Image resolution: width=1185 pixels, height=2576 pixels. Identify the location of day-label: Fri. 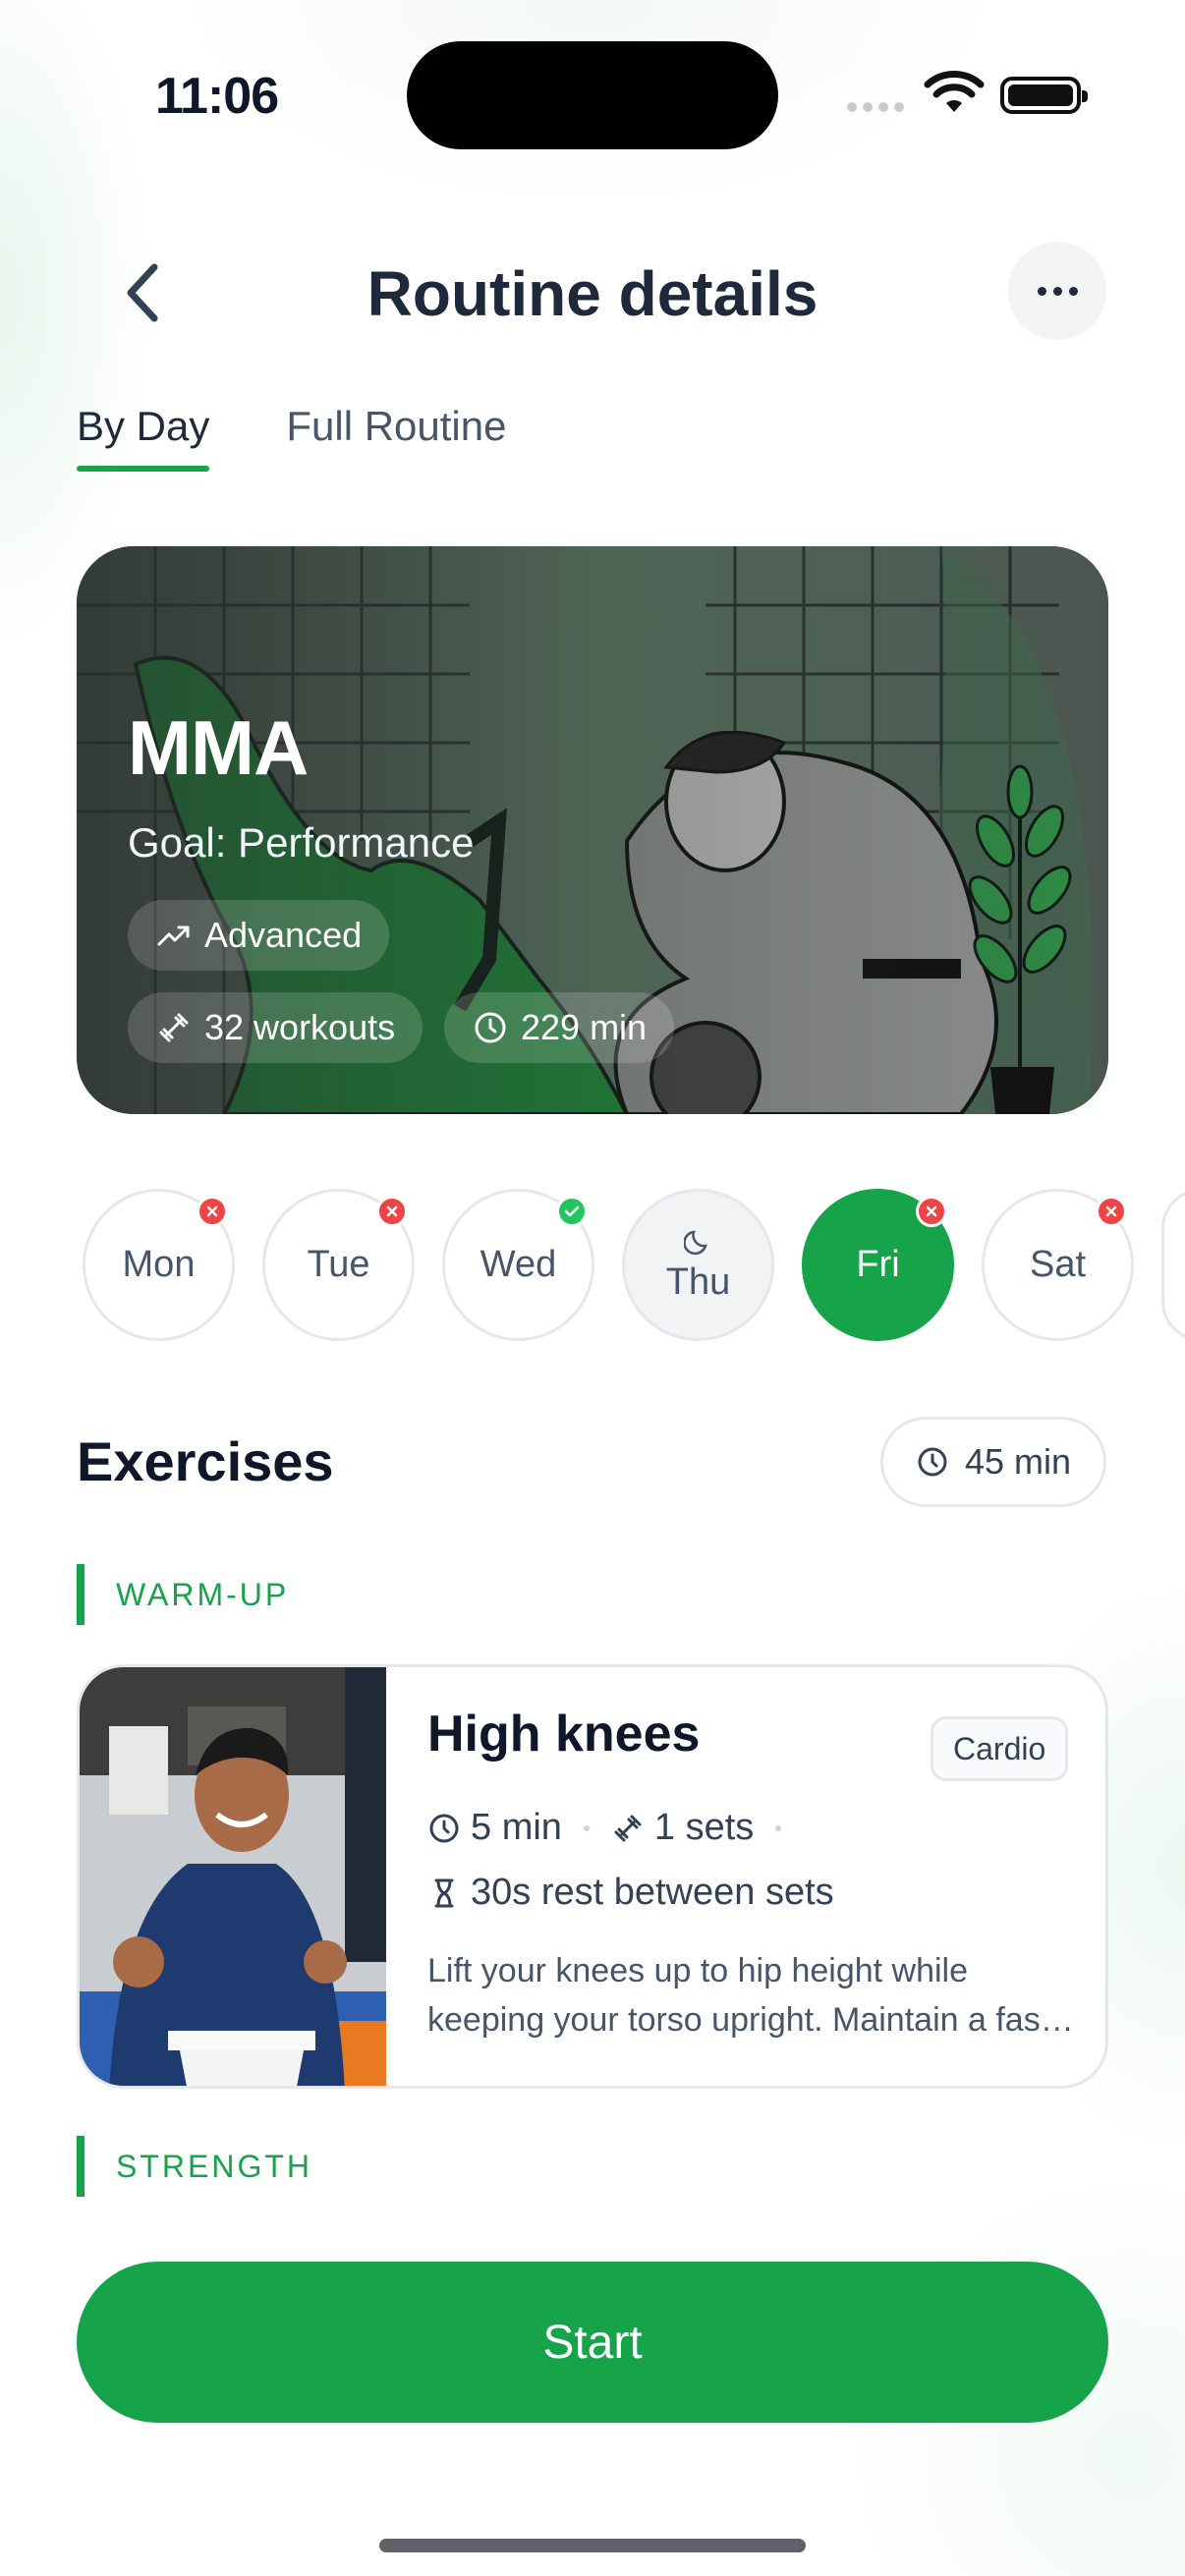
(878, 1264).